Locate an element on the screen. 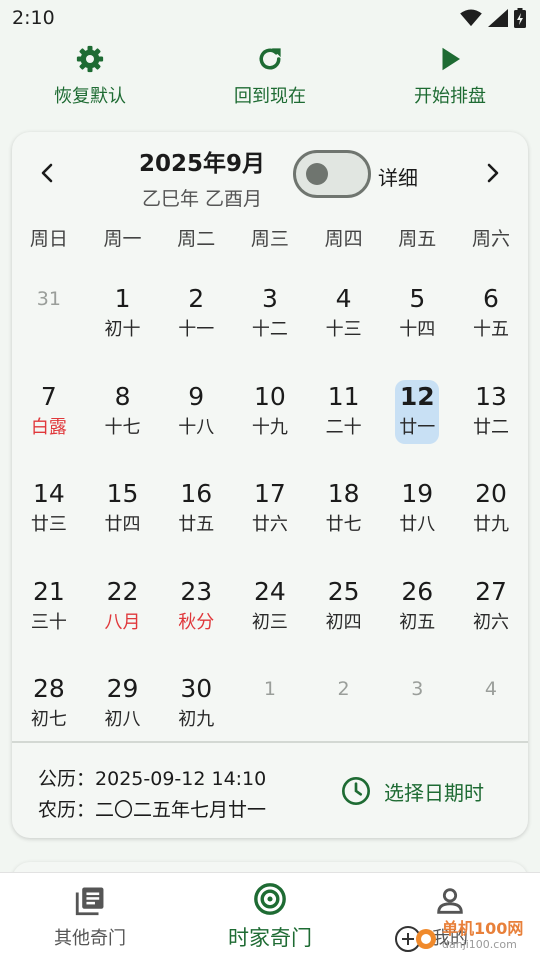 Image resolution: width=540 pixels, height=960 pixels. watermark-cn: 单机100网 is located at coordinates (483, 928).